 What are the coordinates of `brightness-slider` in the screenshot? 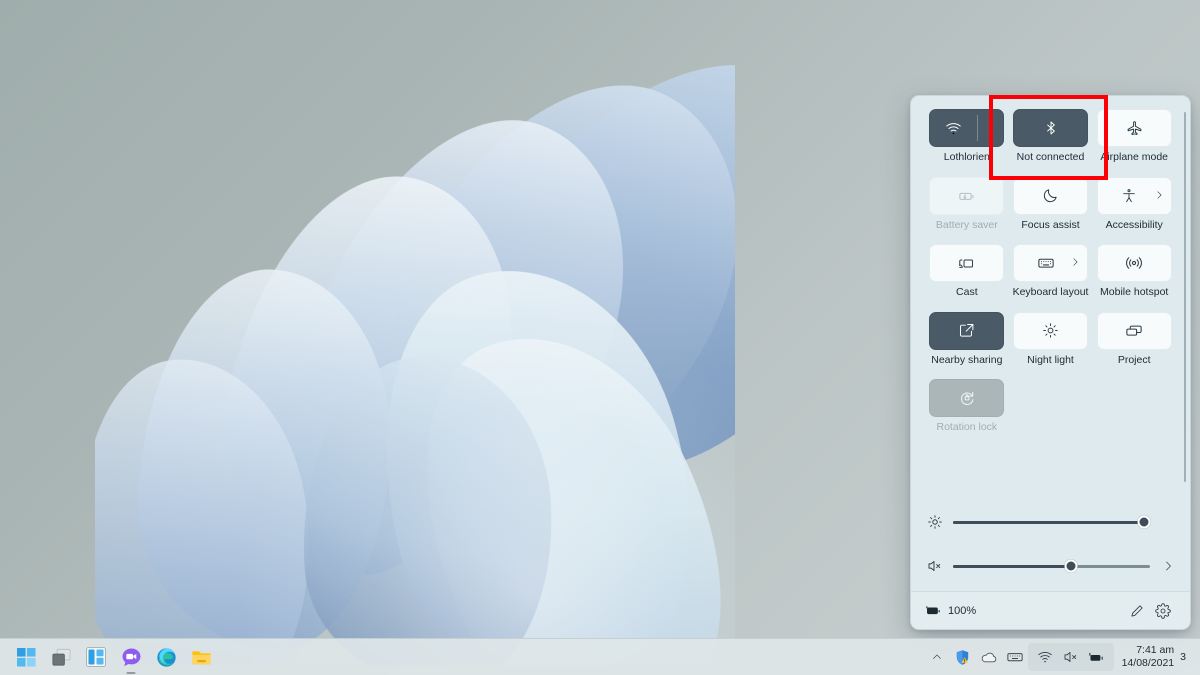 It's located at (1052, 522).